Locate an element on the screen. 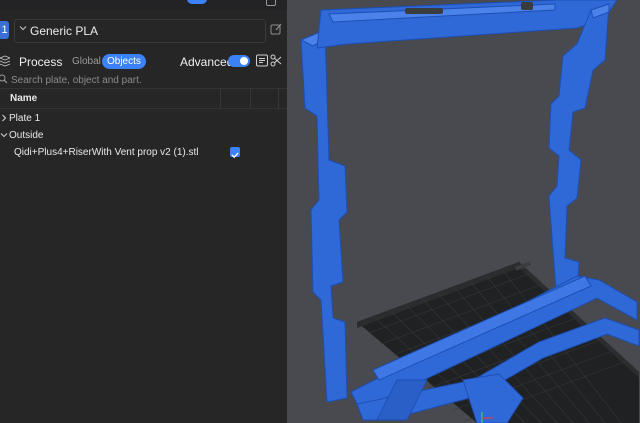 The height and width of the screenshot is (423, 640). tree-item-group: Outside is located at coordinates (143, 136).